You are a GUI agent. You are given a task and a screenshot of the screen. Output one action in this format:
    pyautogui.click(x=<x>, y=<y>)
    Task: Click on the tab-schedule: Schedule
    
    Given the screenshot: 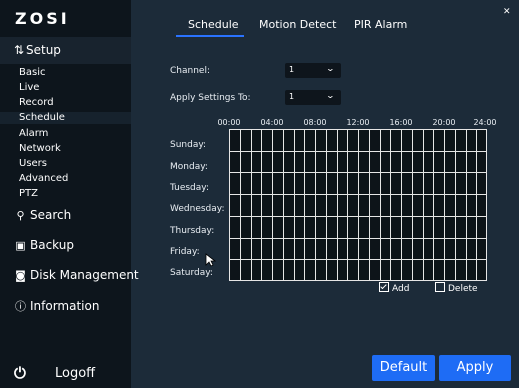 What is the action you would take?
    pyautogui.click(x=213, y=24)
    